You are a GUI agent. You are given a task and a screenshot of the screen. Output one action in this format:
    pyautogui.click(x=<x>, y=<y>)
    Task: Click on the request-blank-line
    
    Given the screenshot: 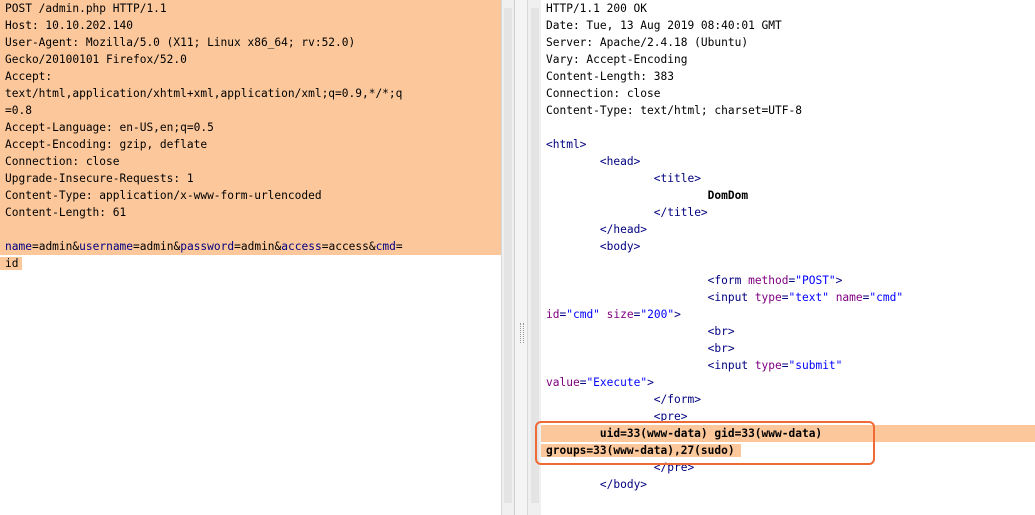 What is the action you would take?
    pyautogui.click(x=250, y=229)
    